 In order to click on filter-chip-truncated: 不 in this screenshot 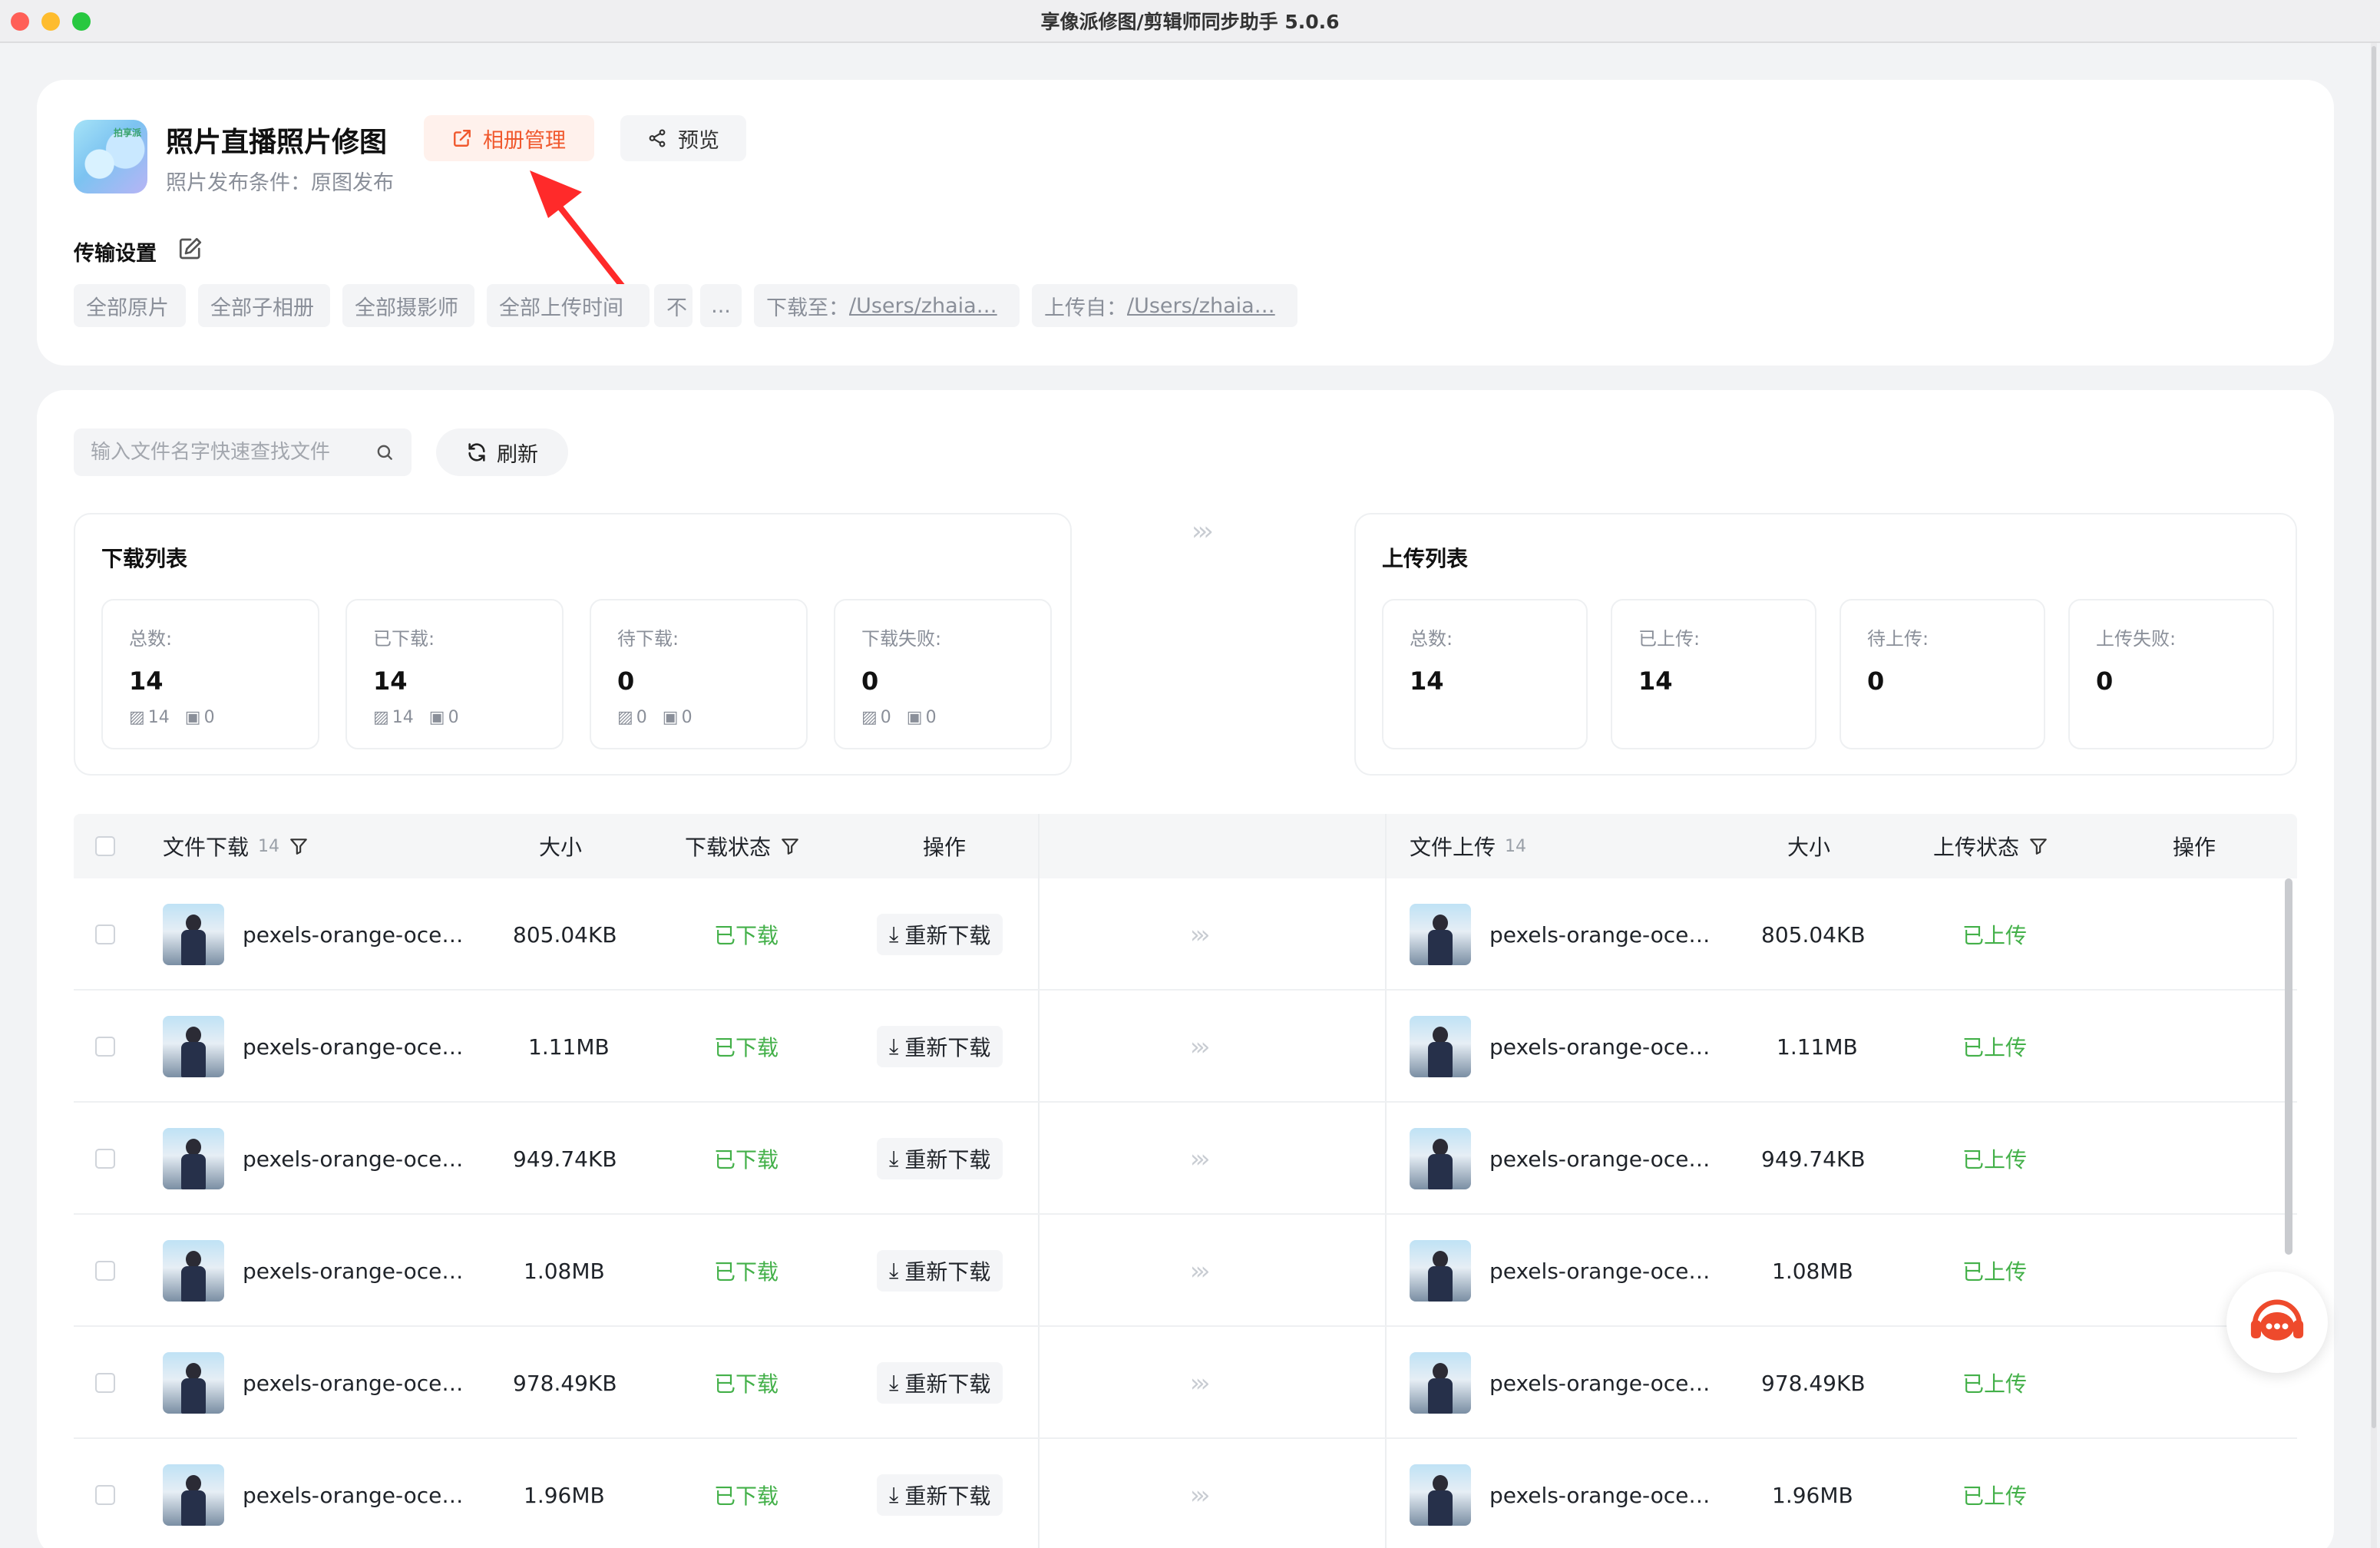, I will do `click(673, 306)`.